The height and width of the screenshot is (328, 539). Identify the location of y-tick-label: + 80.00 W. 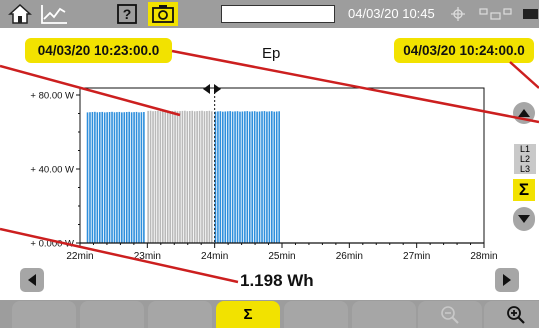
(52, 96).